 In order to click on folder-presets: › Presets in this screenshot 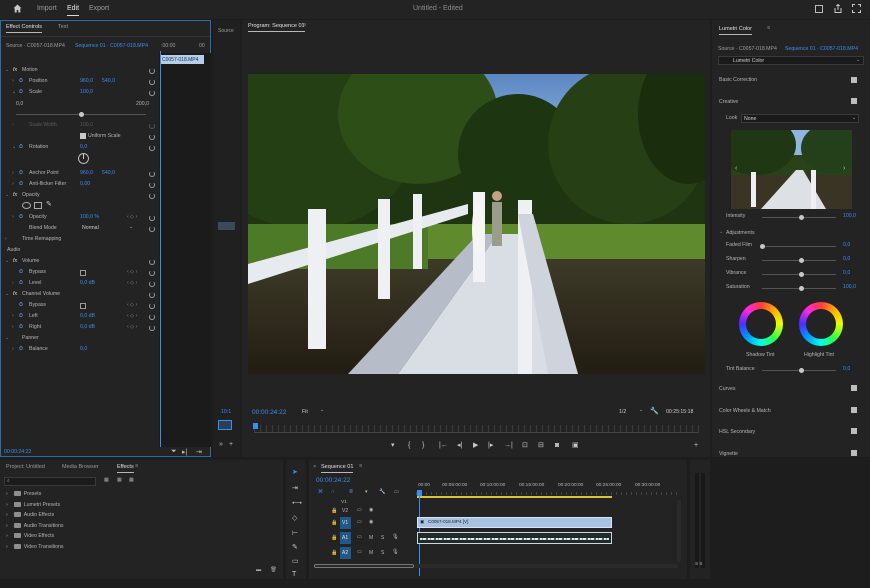, I will do `click(23, 494)`.